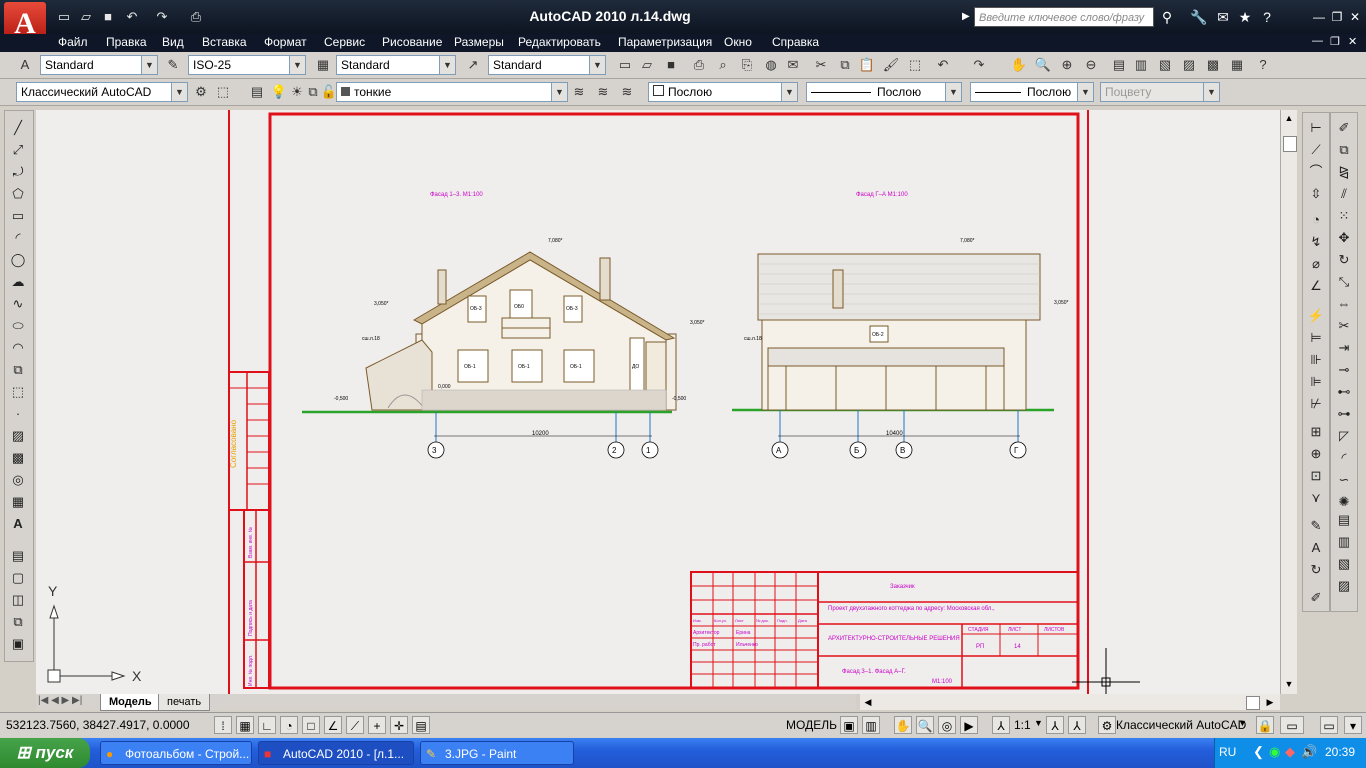  I want to click on mleader-style-icon: ↗, so click(473, 65).